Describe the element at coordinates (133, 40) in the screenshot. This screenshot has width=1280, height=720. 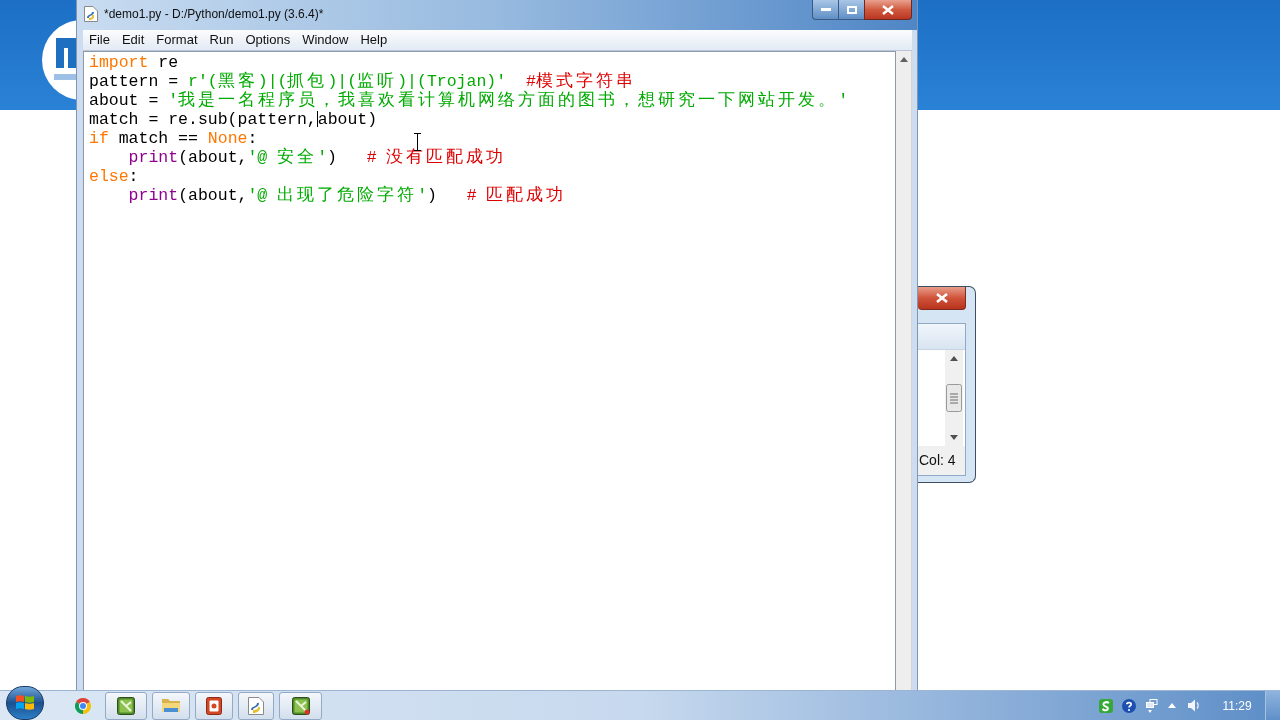
I see `menu-item: Edit` at that location.